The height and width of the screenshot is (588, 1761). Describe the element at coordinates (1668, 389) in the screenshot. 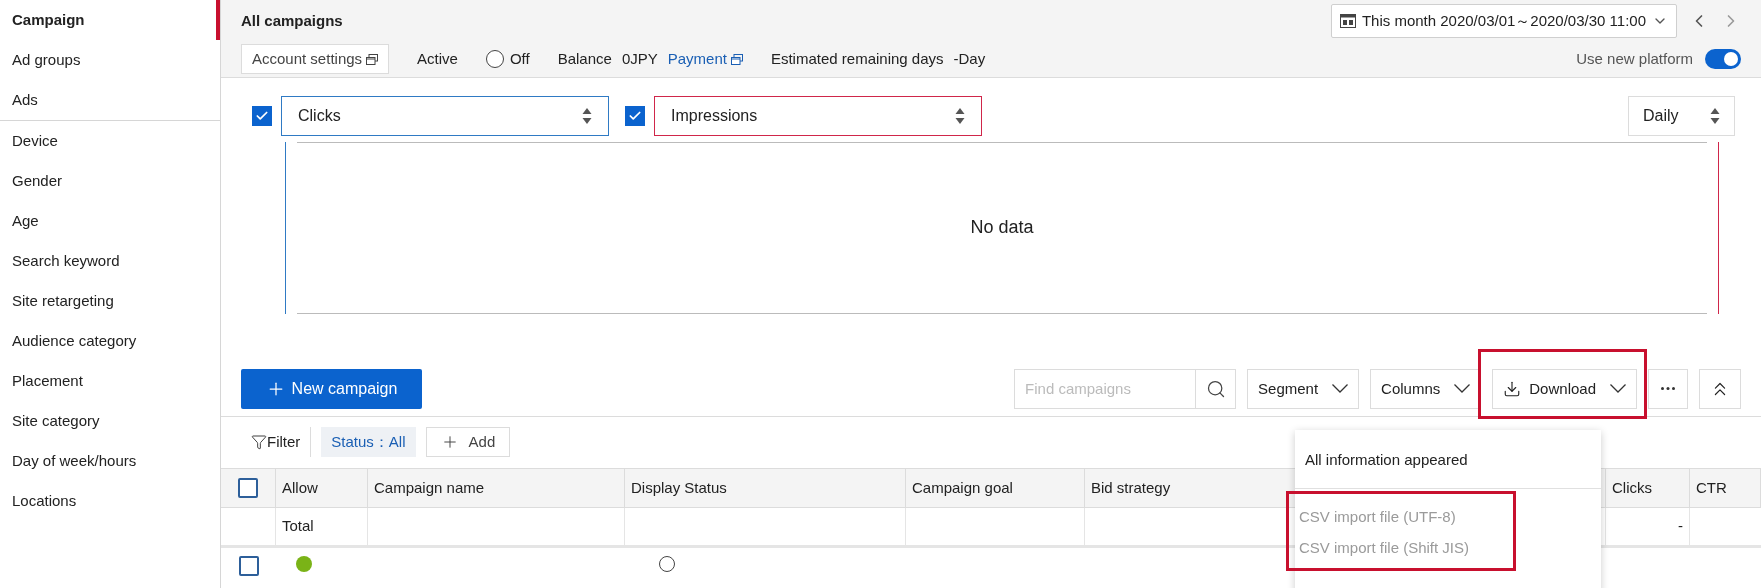

I see `more-icon` at that location.